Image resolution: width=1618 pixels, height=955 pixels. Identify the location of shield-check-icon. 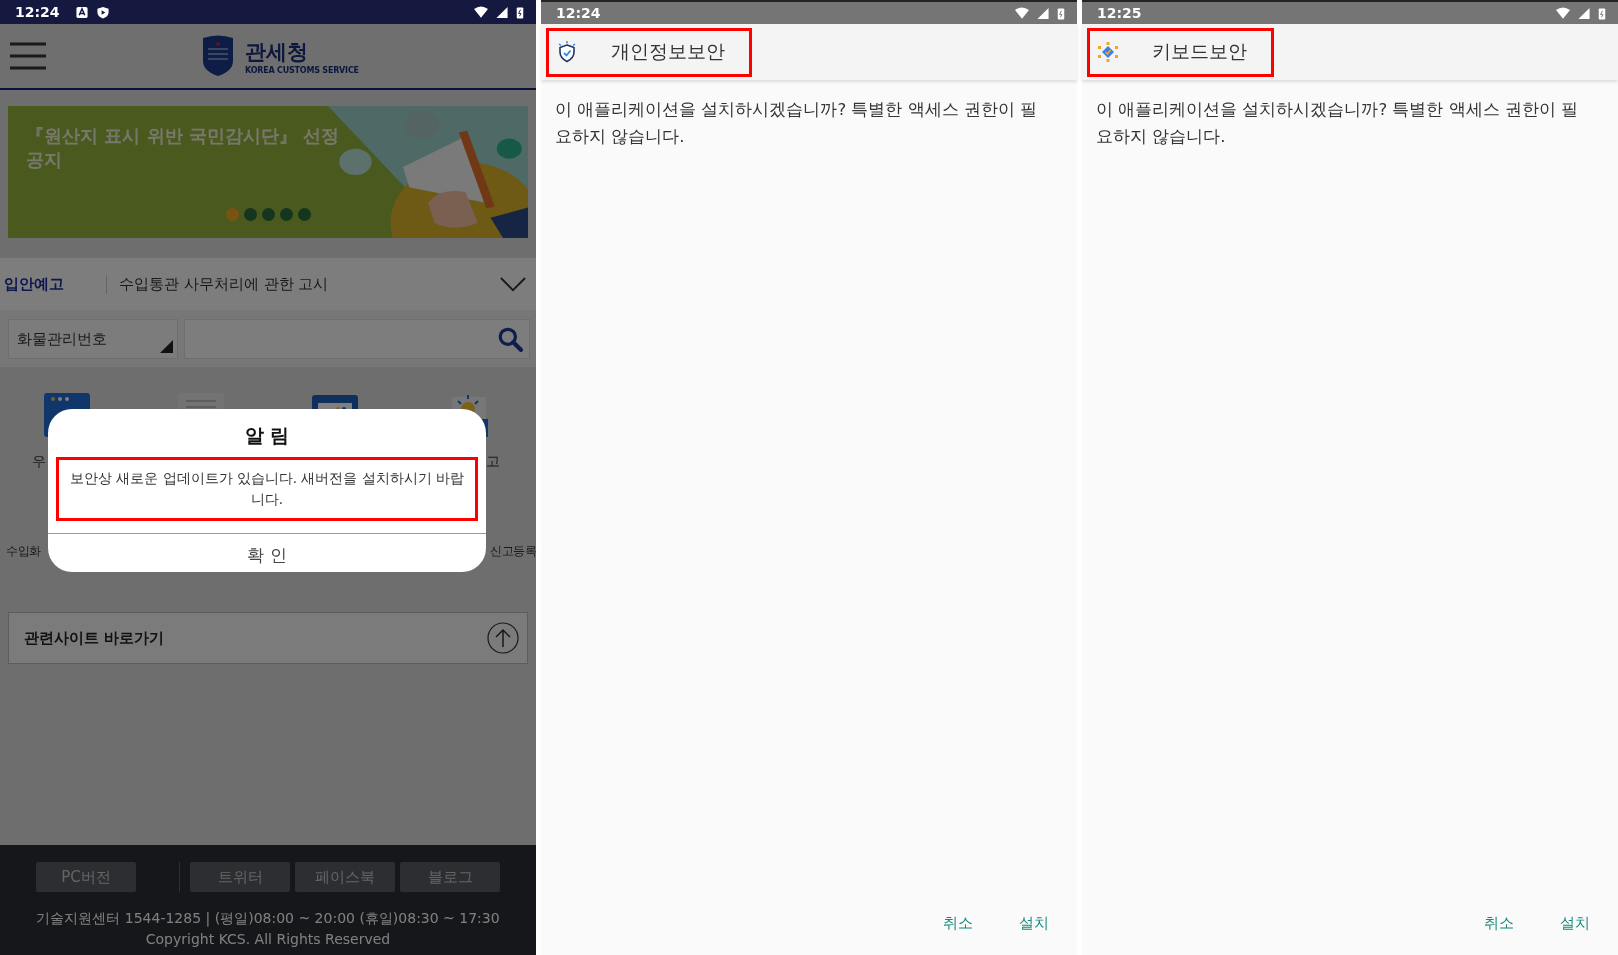
(567, 52).